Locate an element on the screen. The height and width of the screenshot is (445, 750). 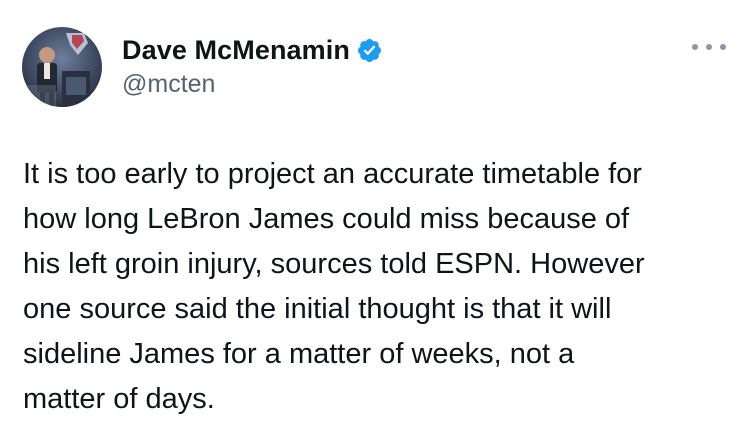
author-handle: @mcten is located at coordinates (168, 84).